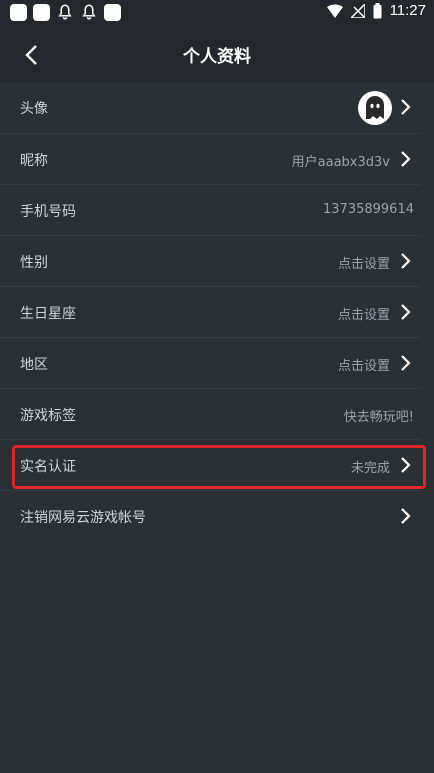 This screenshot has height=773, width=434. I want to click on real-name-label: 实名认证, so click(48, 467).